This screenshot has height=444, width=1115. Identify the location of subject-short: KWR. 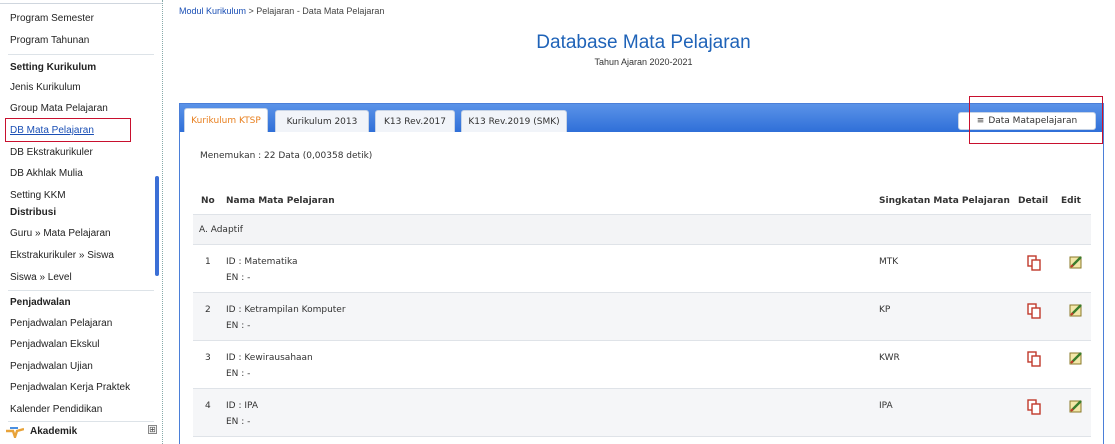
(889, 358).